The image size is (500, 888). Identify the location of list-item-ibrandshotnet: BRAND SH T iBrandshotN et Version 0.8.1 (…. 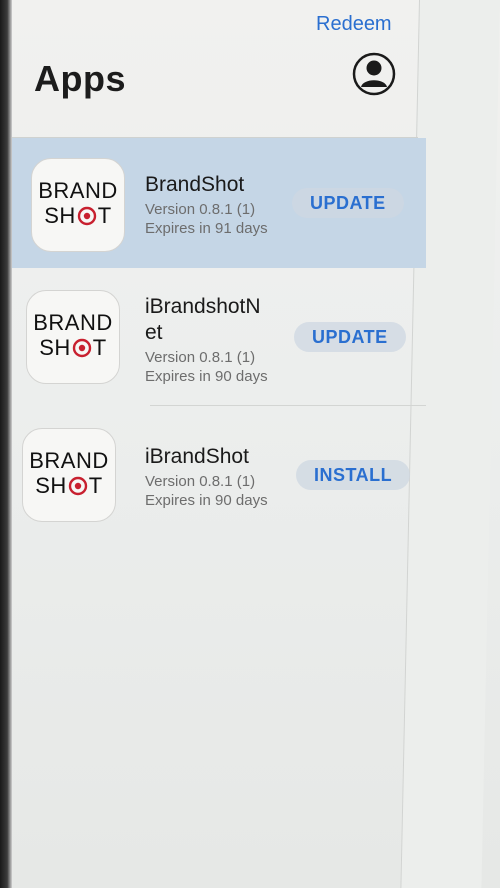
(219, 337).